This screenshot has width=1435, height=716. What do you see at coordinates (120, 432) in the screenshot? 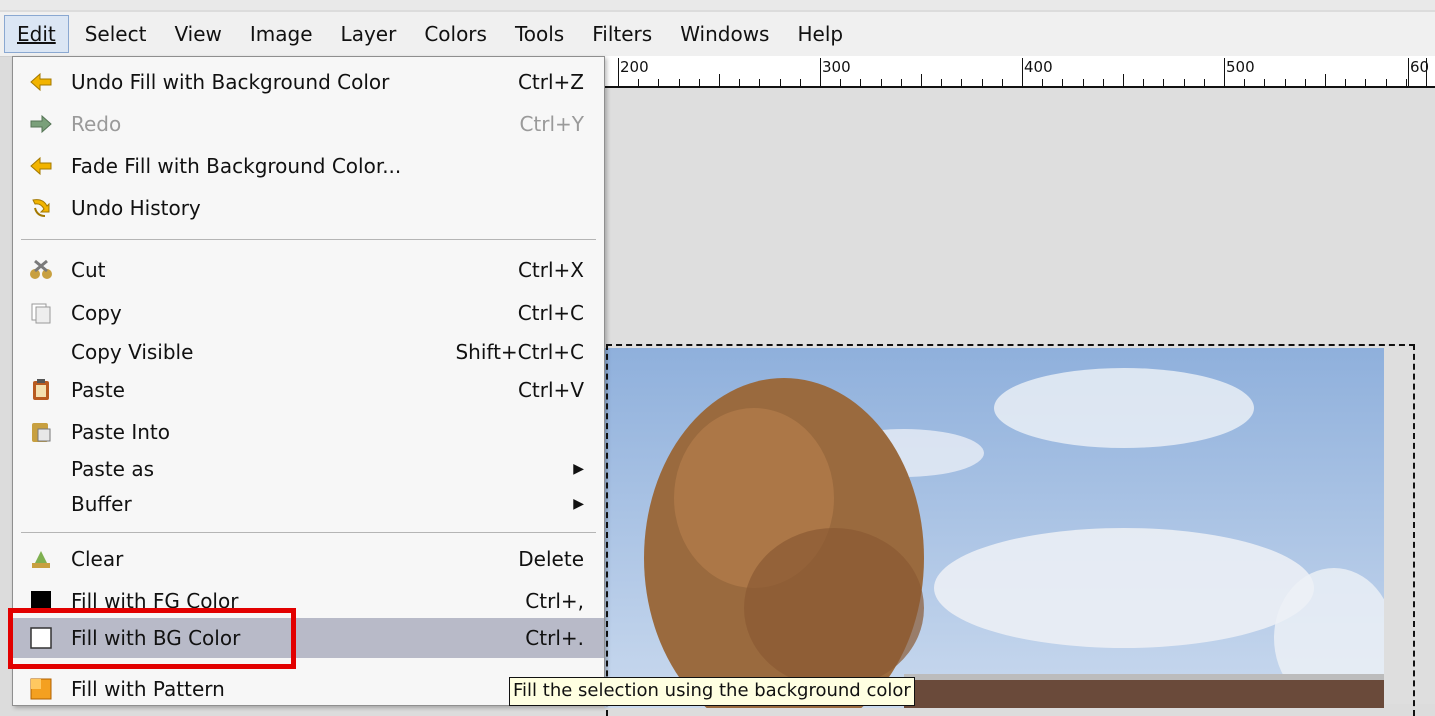
I see `menu-item-paste-into-label: Paste Into` at bounding box center [120, 432].